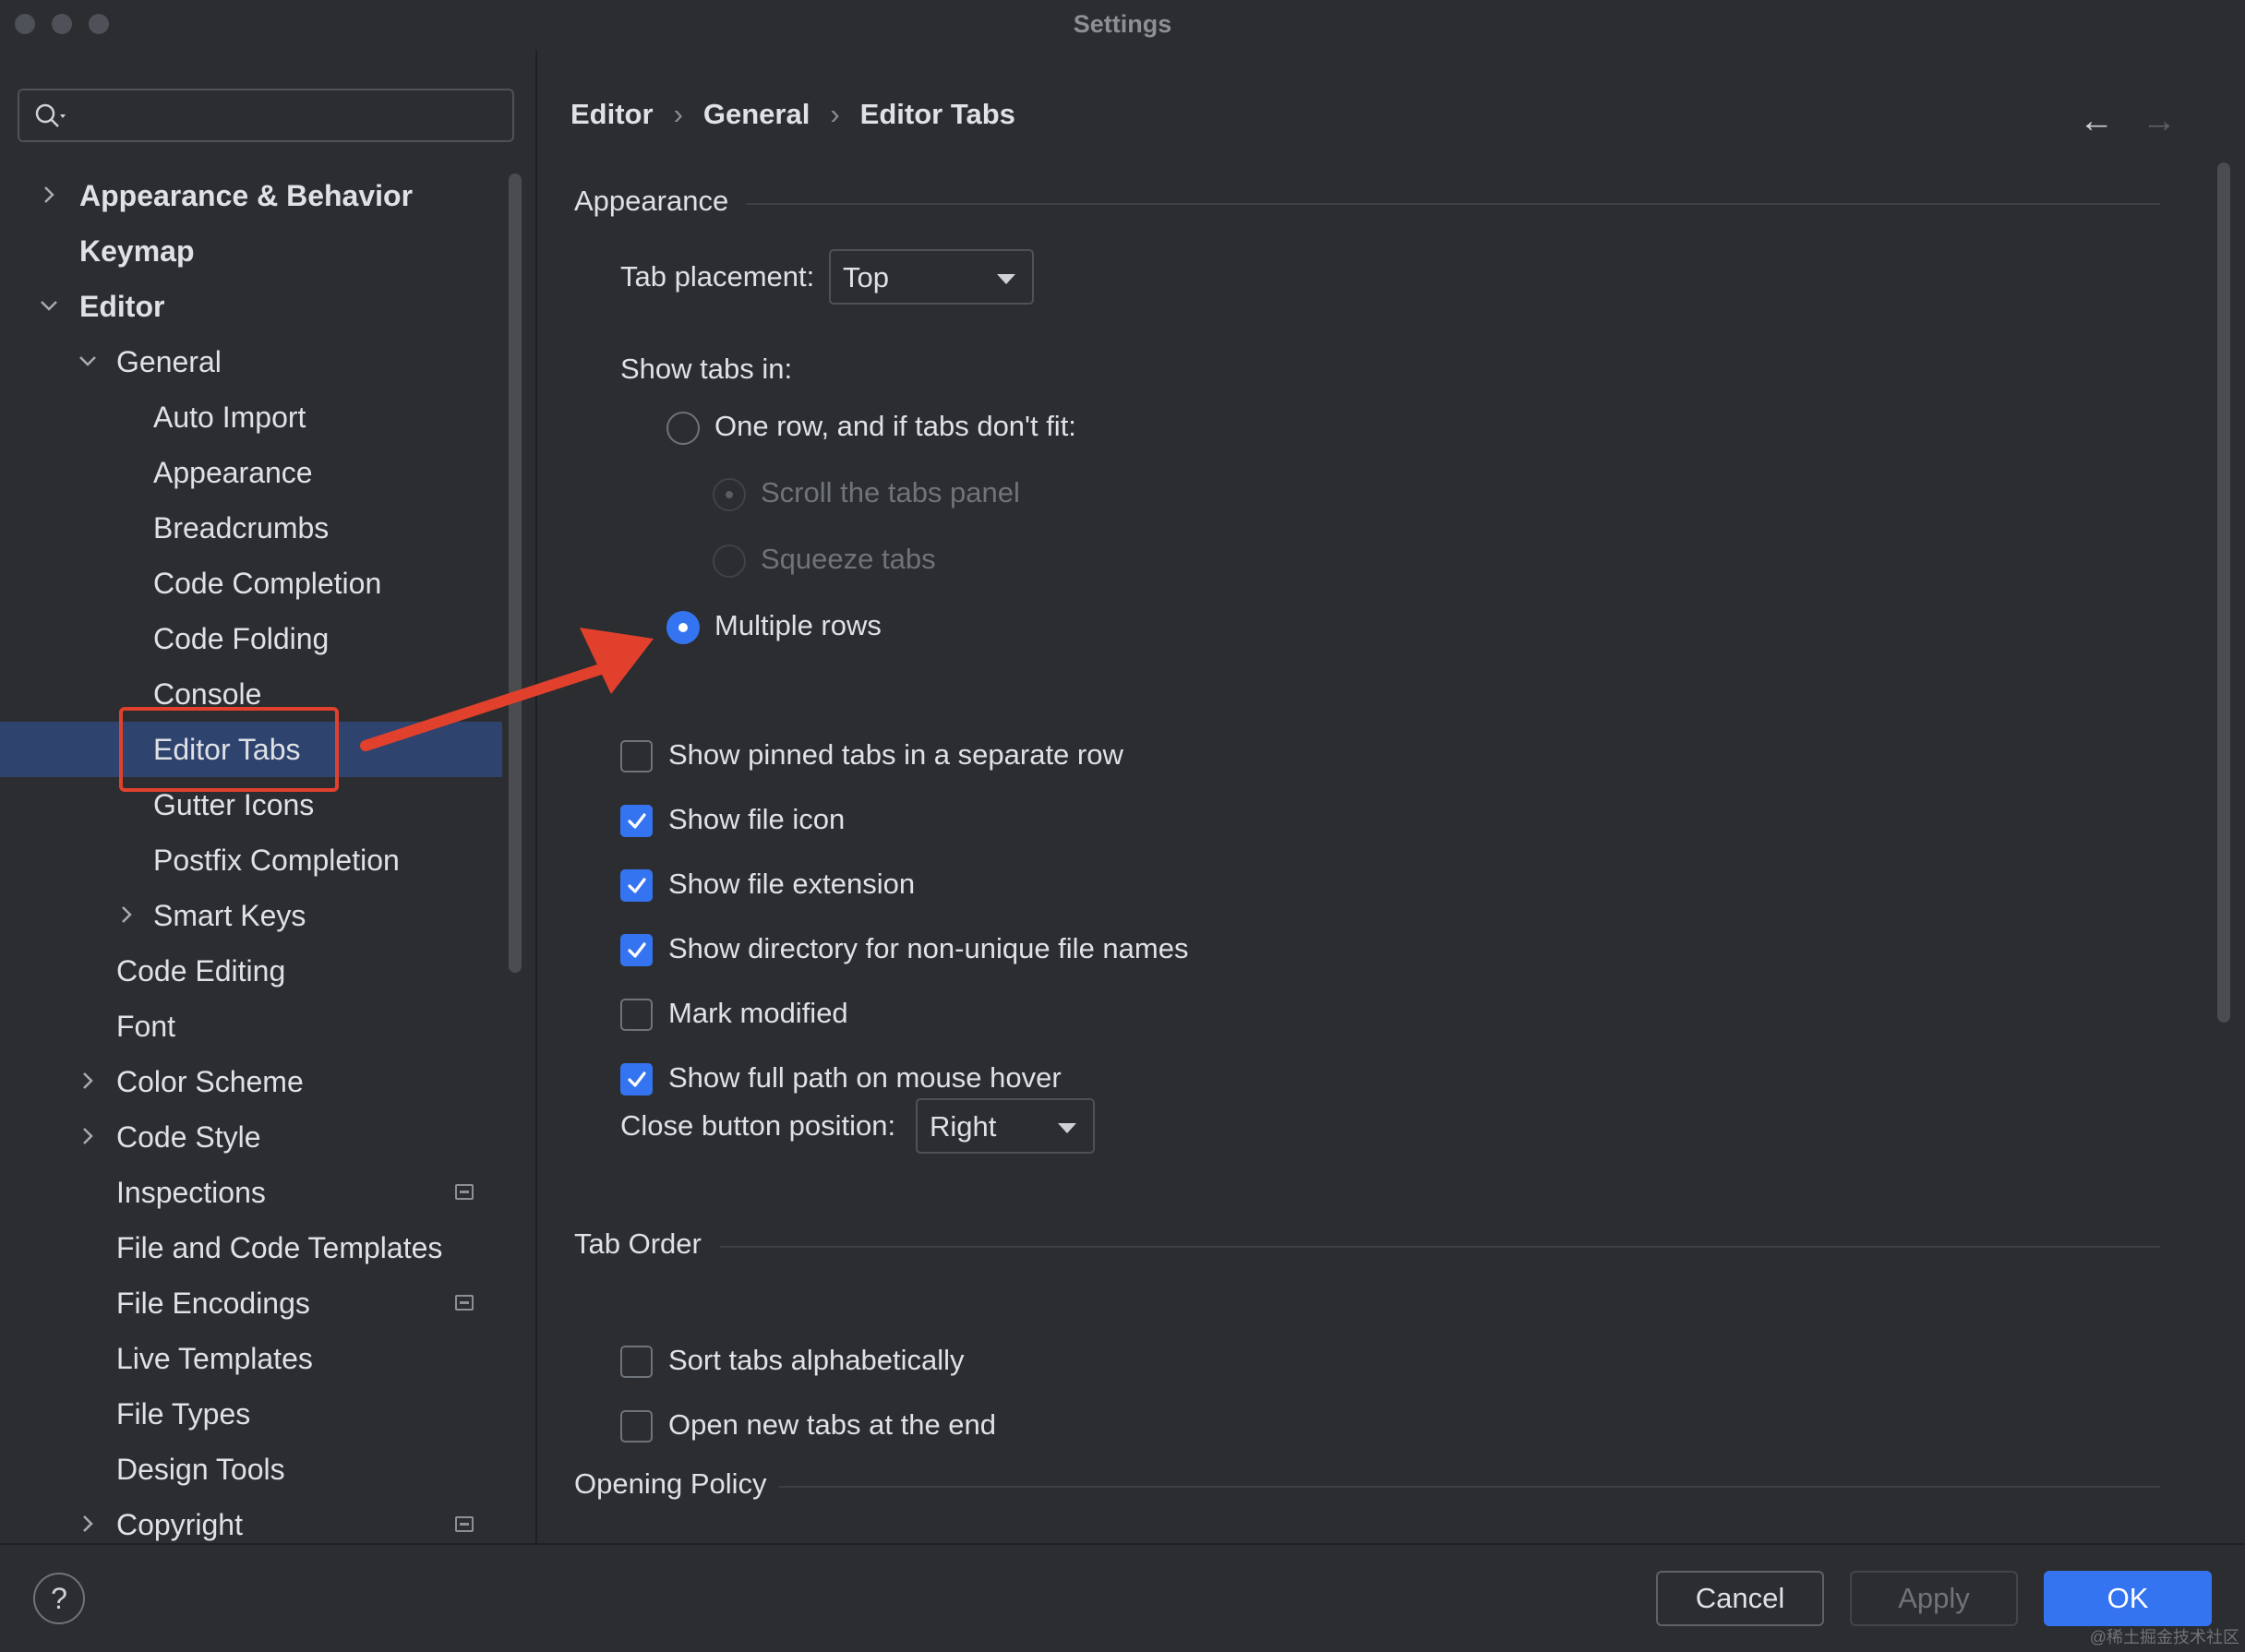 The height and width of the screenshot is (1652, 2245). What do you see at coordinates (515, 573) in the screenshot?
I see `sidebar-scrollbar` at bounding box center [515, 573].